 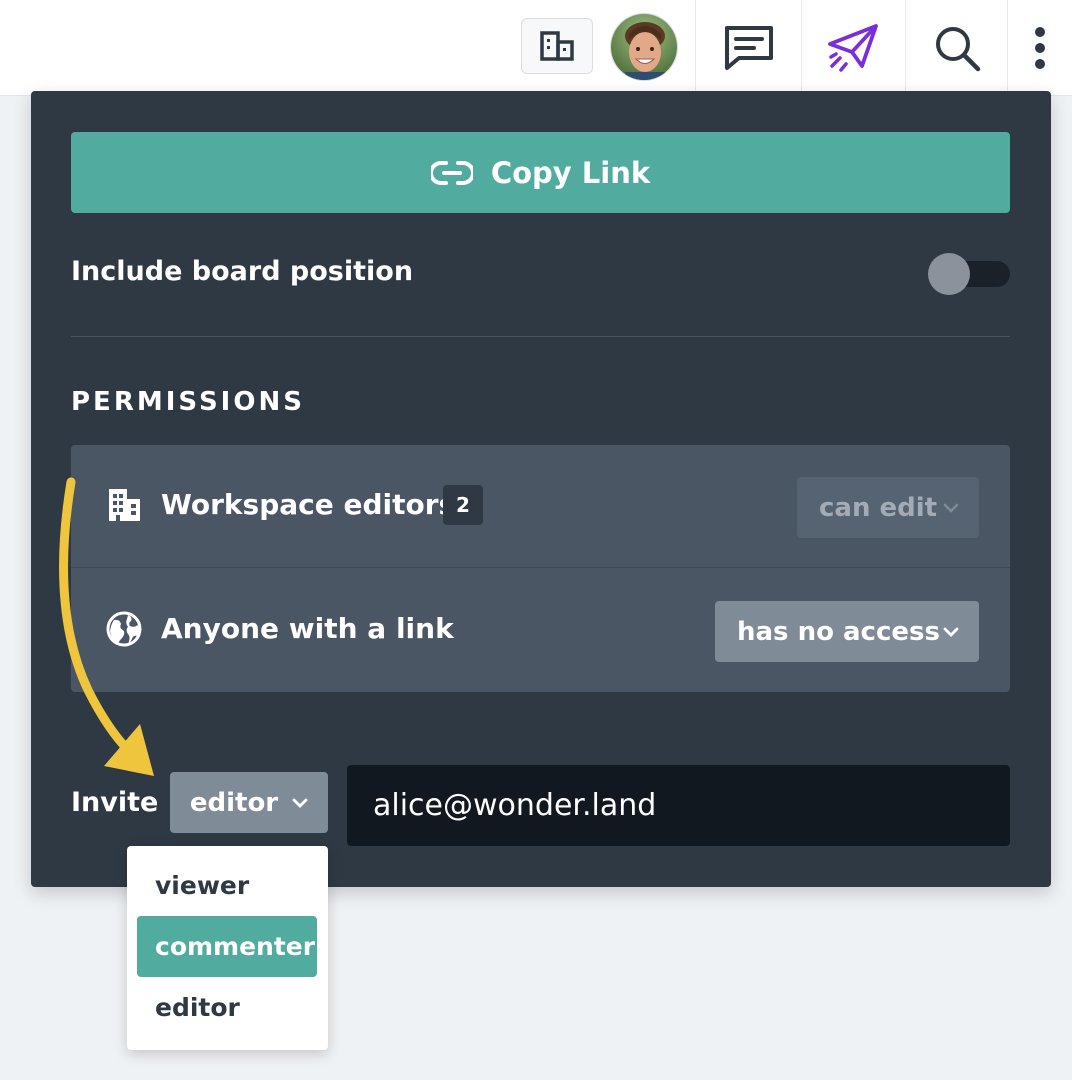 What do you see at coordinates (124, 505) in the screenshot?
I see `building-icon` at bounding box center [124, 505].